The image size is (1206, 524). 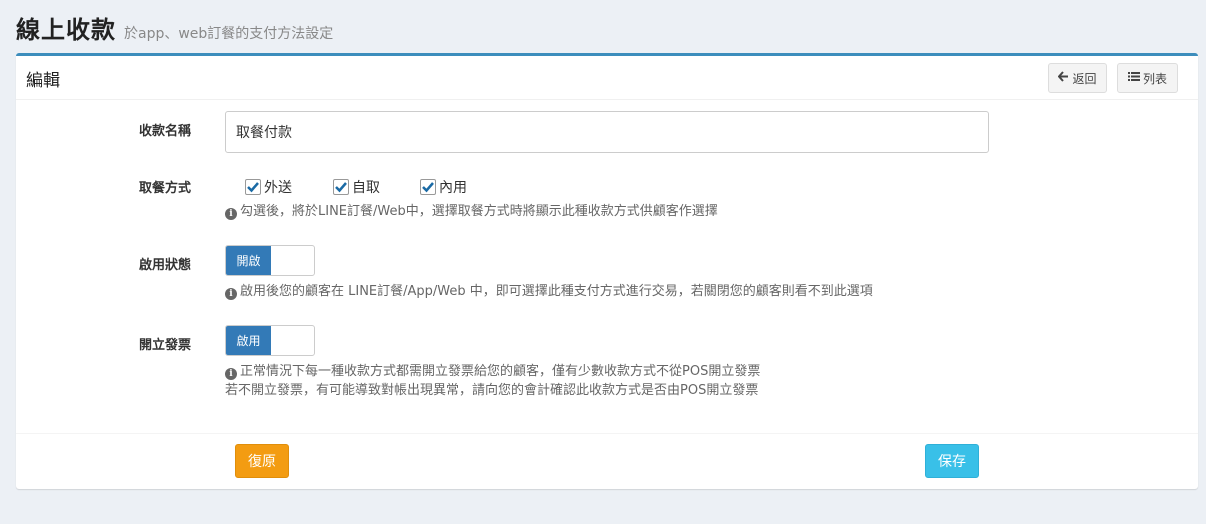 I want to click on page-header: 線上收款 於app、web訂餐的支付方法設定, so click(x=174, y=28).